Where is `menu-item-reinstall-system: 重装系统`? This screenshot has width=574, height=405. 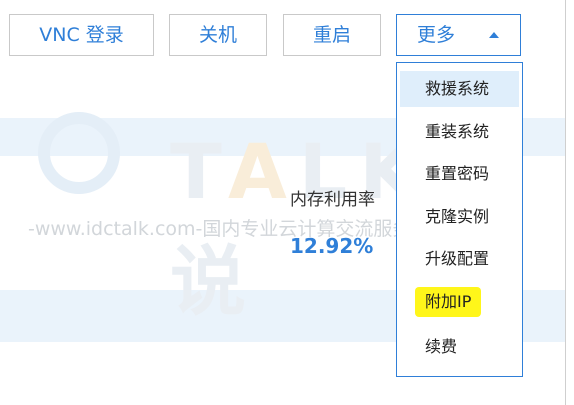
menu-item-reinstall-system: 重装系统 is located at coordinates (459, 132).